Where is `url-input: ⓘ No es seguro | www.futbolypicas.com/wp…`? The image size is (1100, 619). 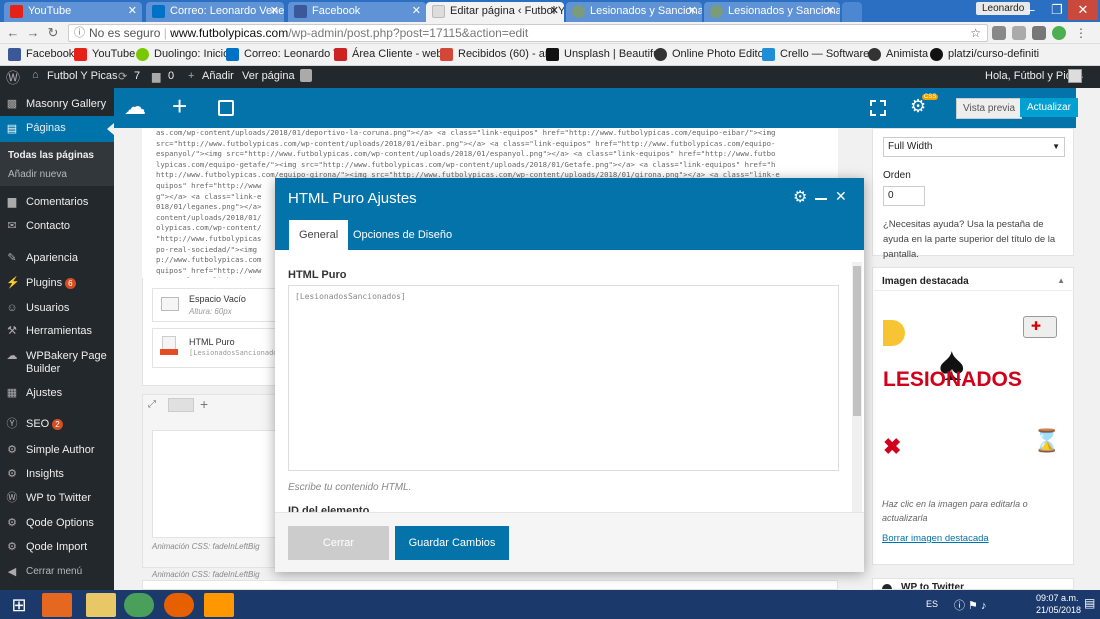 url-input: ⓘ No es seguro | www.futbolypicas.com/wp… is located at coordinates (528, 33).